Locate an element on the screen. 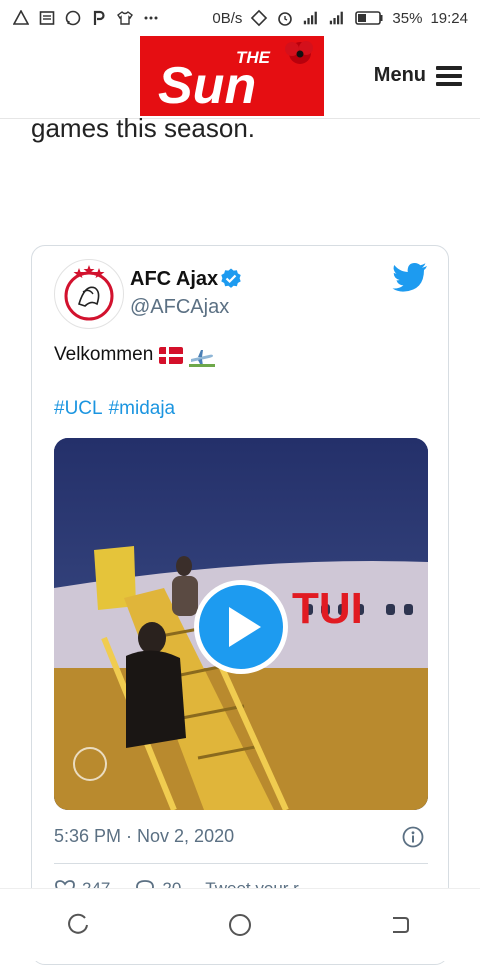 Image resolution: width=480 pixels, height=965 pixels. back-icon is located at coordinates (401, 925).